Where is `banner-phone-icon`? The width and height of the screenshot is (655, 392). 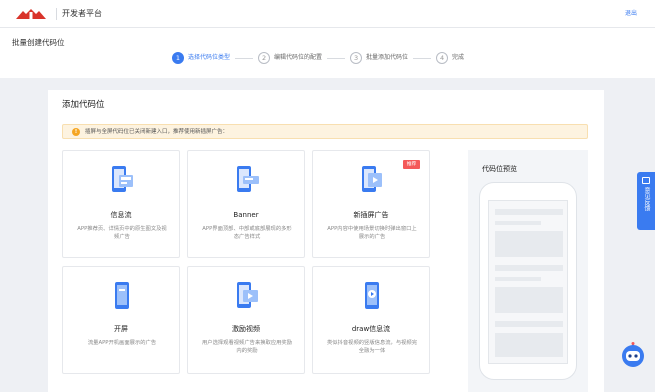
banner-phone-icon is located at coordinates (248, 179).